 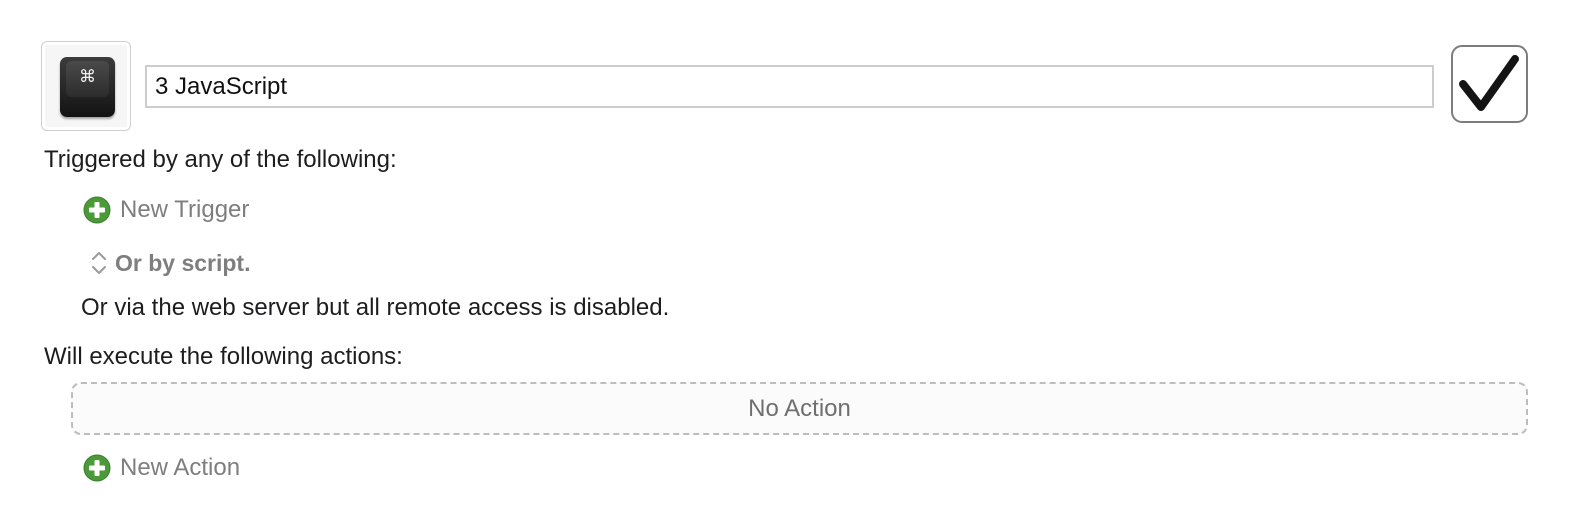 I want to click on no-action-label: No Action, so click(x=799, y=408).